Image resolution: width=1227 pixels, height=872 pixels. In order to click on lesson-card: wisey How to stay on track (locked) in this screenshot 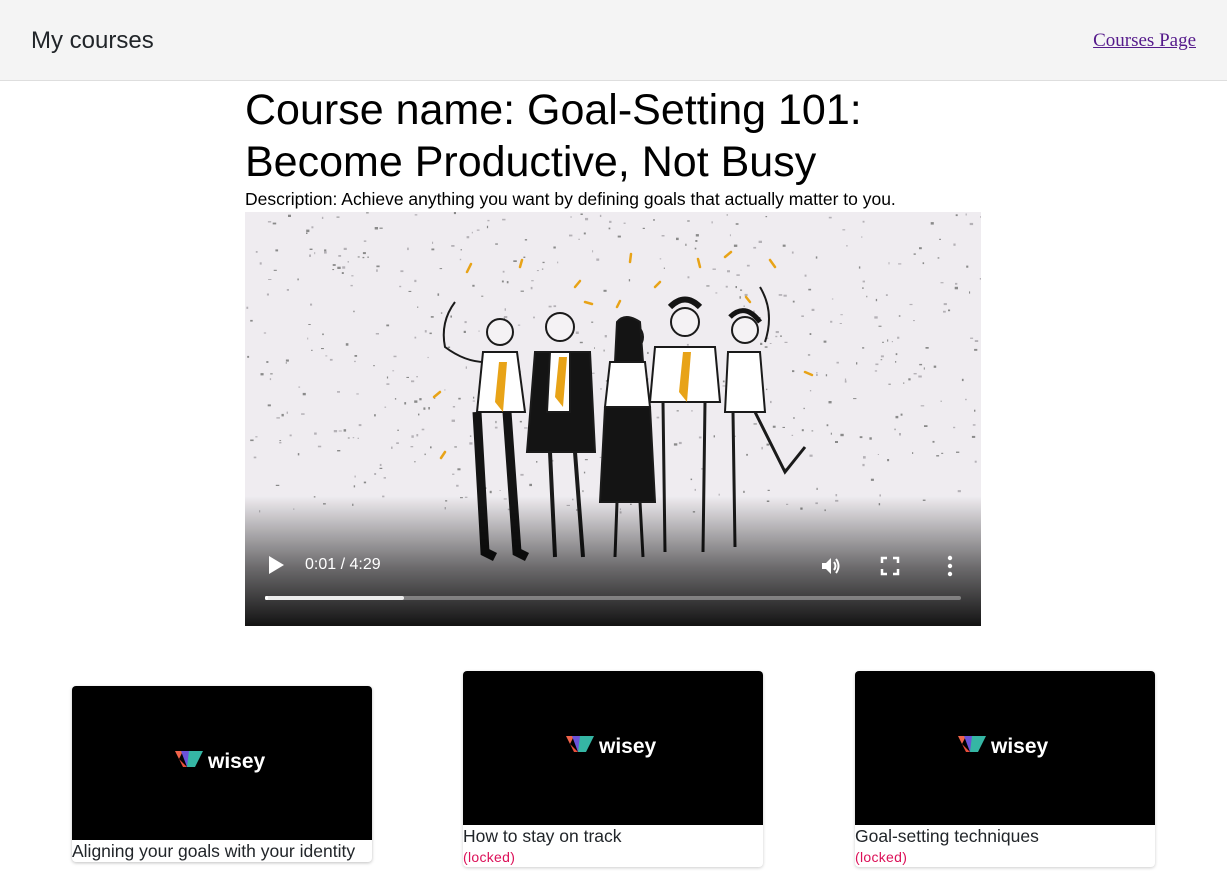, I will do `click(613, 769)`.